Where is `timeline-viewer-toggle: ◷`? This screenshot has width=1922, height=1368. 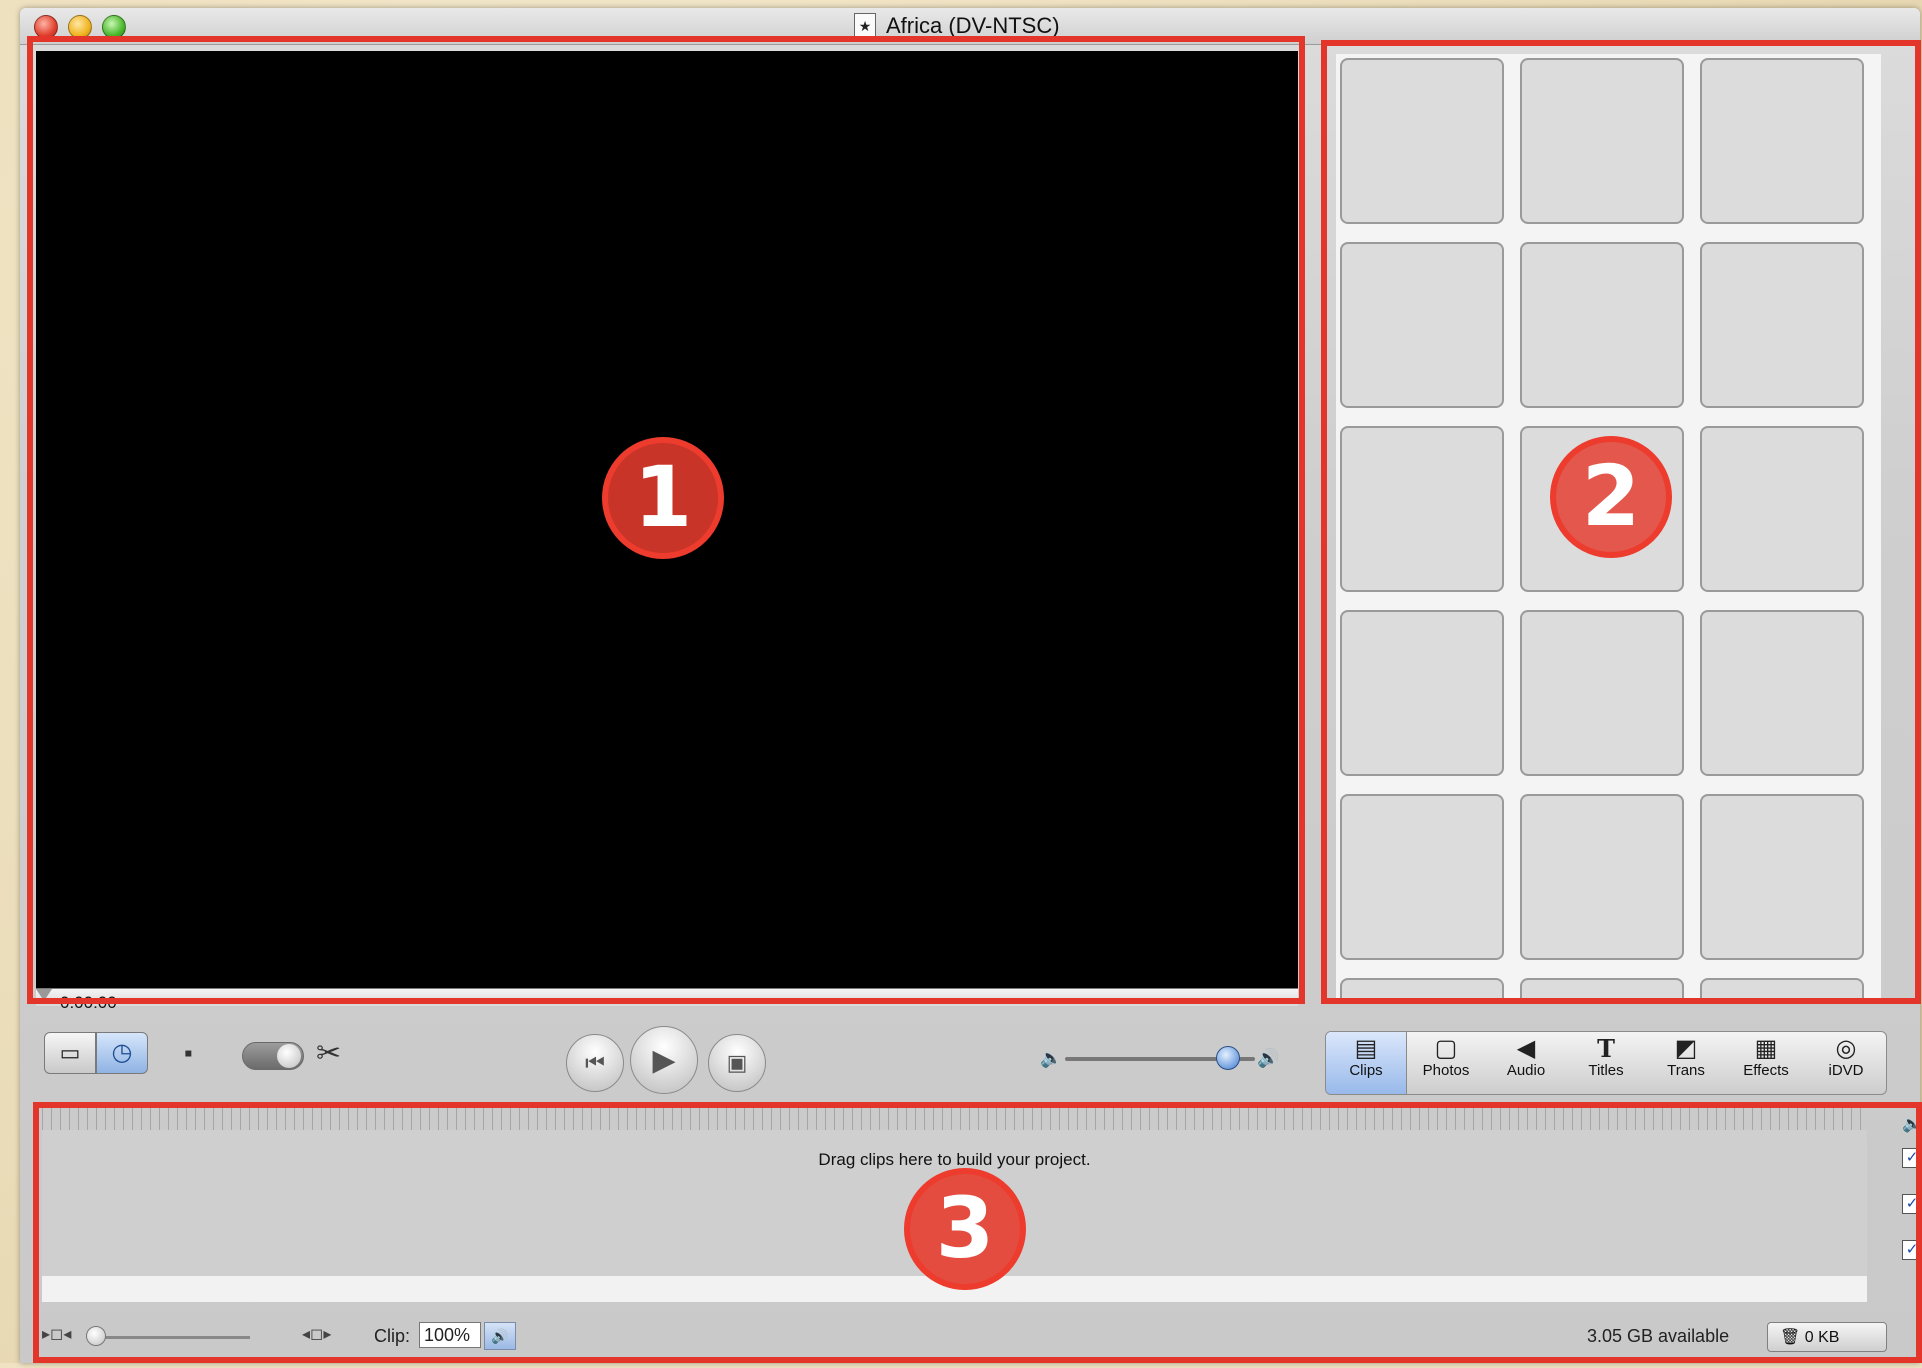 timeline-viewer-toggle: ◷ is located at coordinates (122, 1053).